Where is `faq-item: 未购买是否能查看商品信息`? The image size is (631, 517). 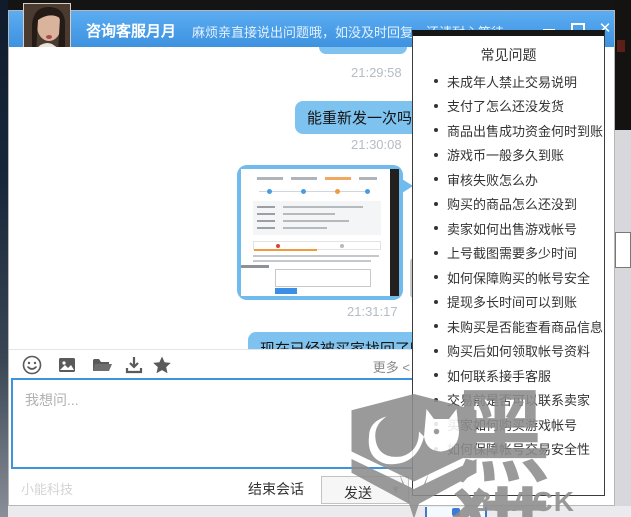 faq-item: 未购买是否能查看商品信息 is located at coordinates (518, 326).